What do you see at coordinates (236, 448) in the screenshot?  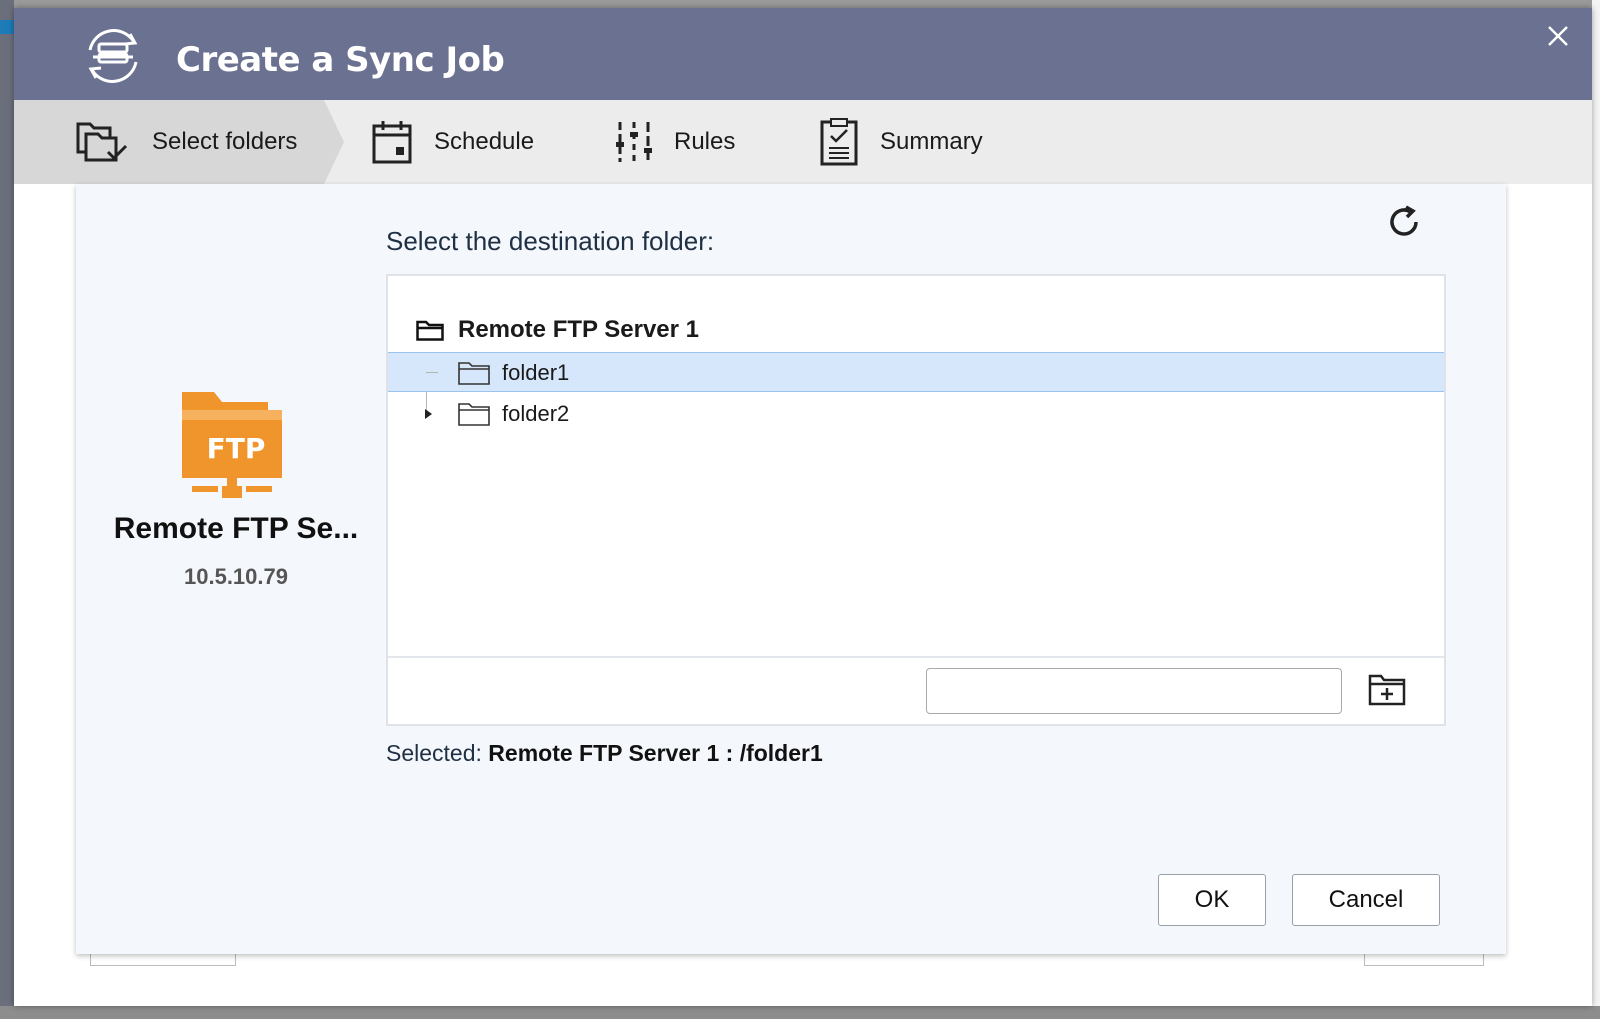 I see `ftp-logo-text: FTP` at bounding box center [236, 448].